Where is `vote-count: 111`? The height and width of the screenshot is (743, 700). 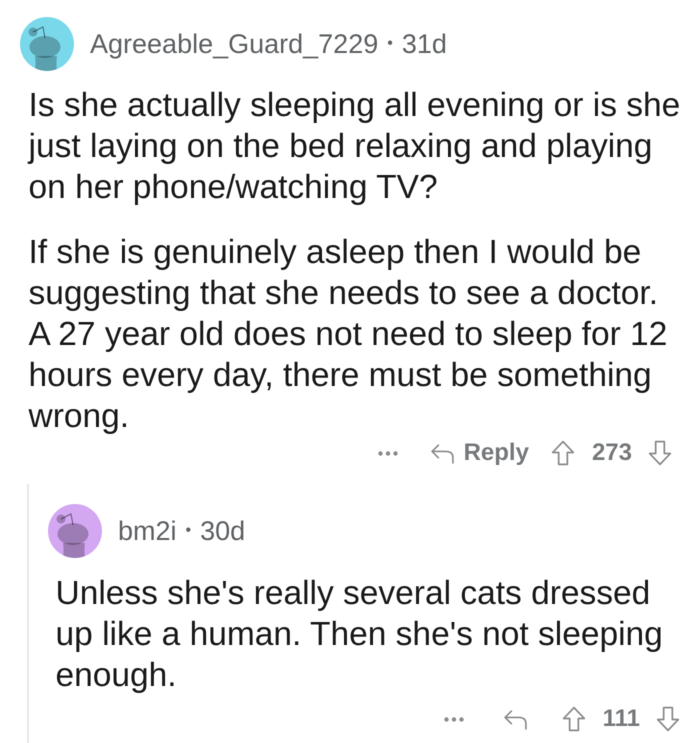 vote-count: 111 is located at coordinates (621, 719).